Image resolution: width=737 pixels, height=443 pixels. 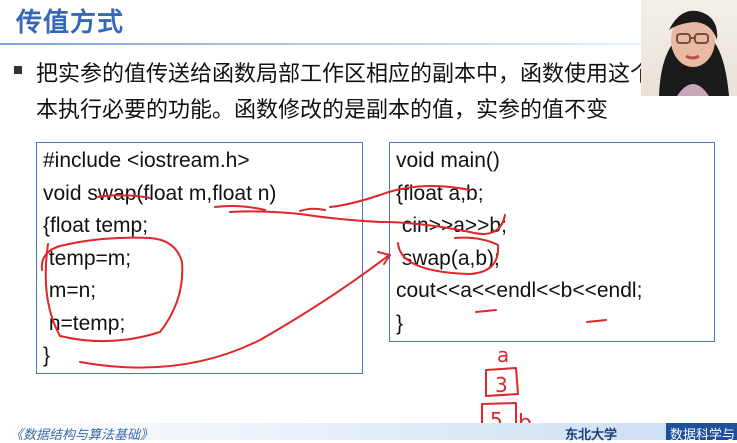 I want to click on handwriting-label-a: a, so click(x=503, y=355).